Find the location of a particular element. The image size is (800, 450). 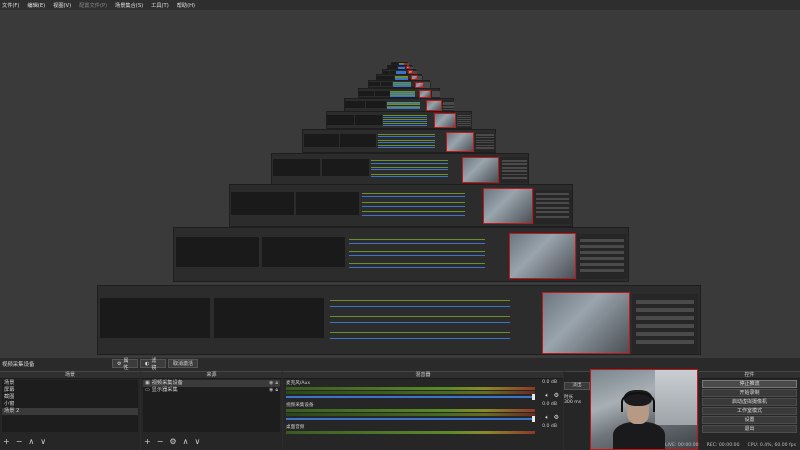

exit-button: 退出 is located at coordinates (749, 429).